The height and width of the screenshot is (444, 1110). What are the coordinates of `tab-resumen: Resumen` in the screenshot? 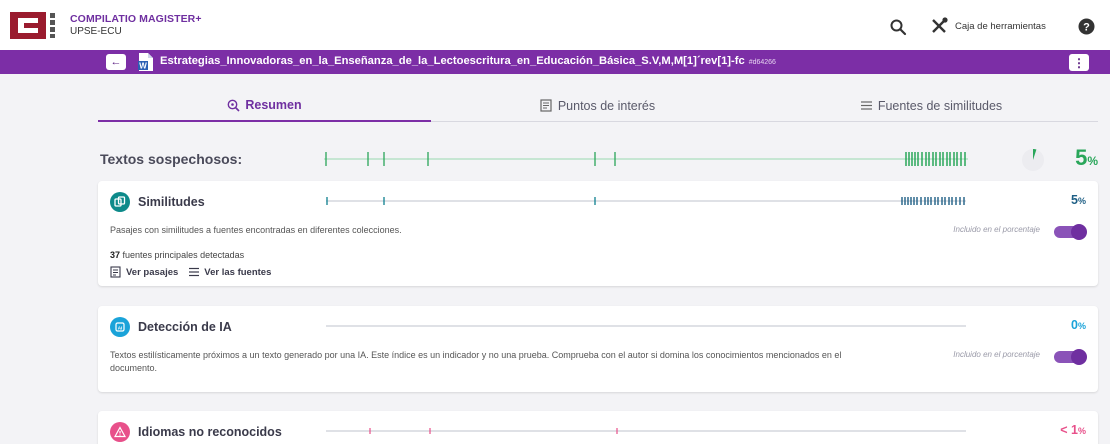 It's located at (264, 106).